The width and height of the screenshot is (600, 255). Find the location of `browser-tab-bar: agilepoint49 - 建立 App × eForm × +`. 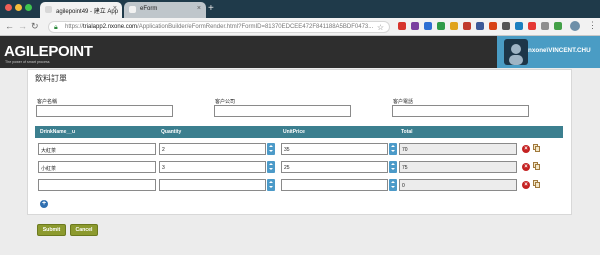

browser-tab-bar: agilepoint49 - 建立 App × eForm × + is located at coordinates (300, 9).